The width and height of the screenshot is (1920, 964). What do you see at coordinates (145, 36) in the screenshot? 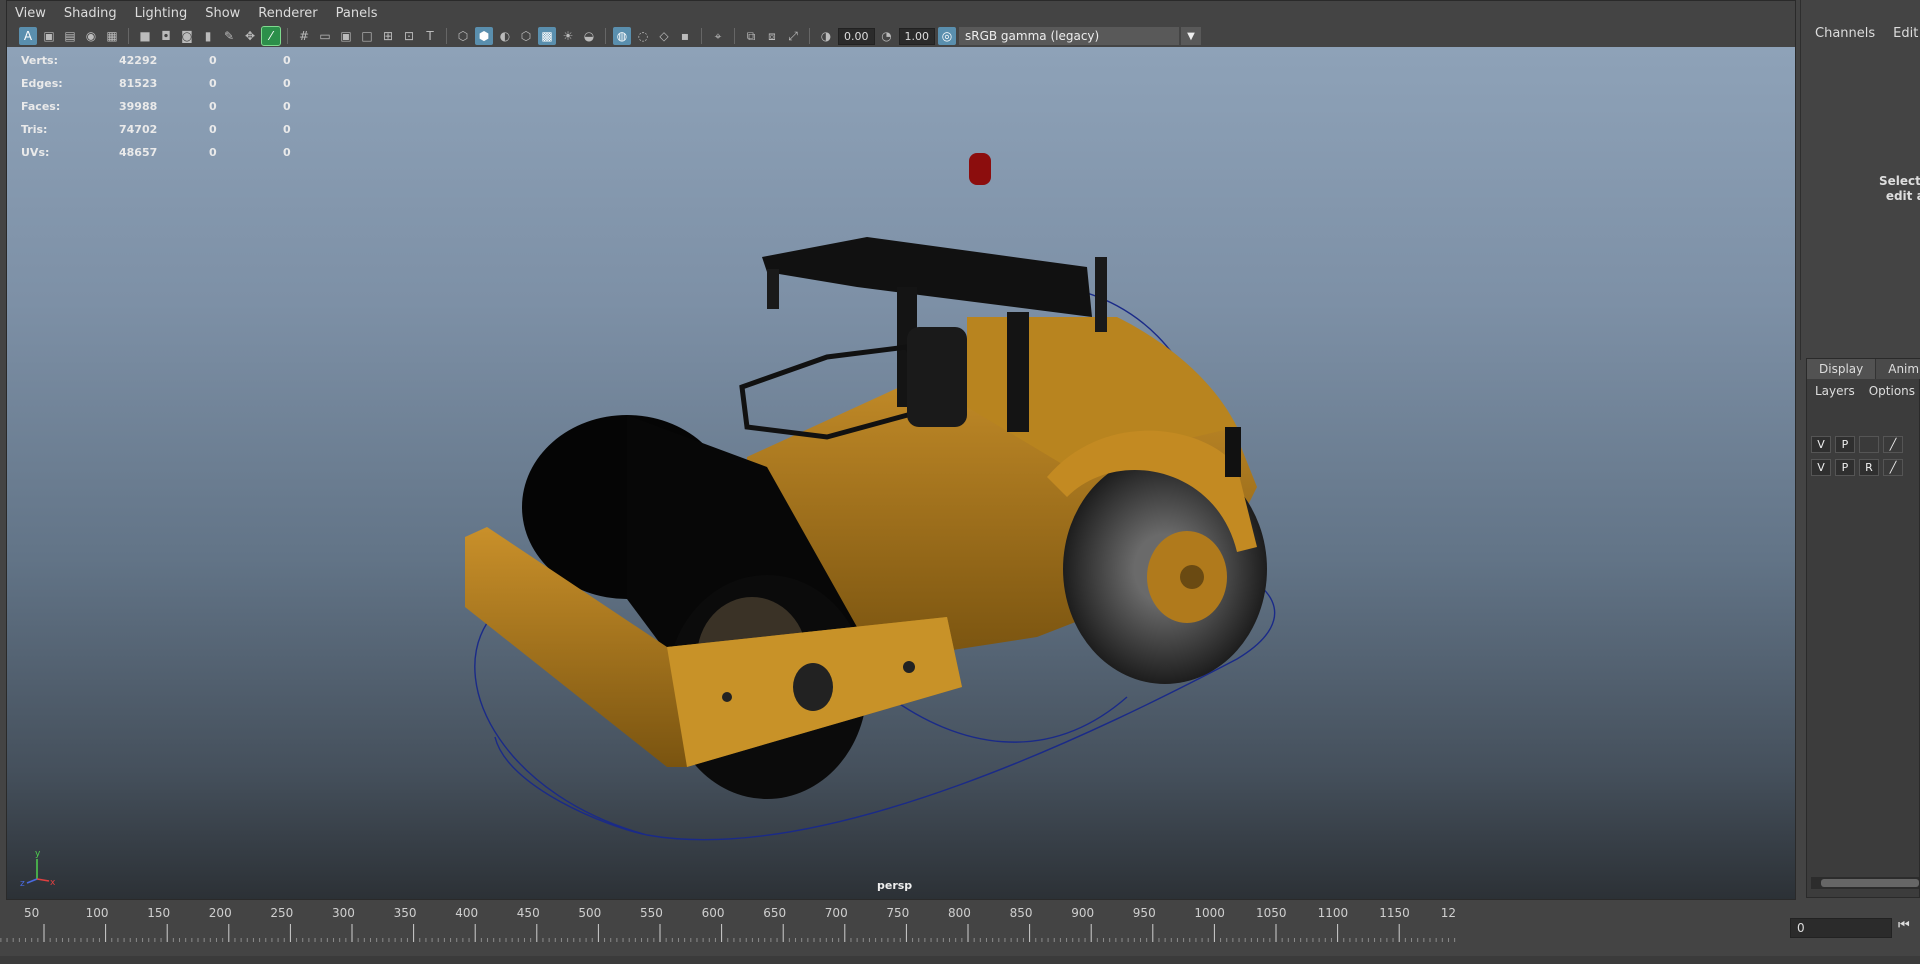
I see `camera-icon: ■` at bounding box center [145, 36].